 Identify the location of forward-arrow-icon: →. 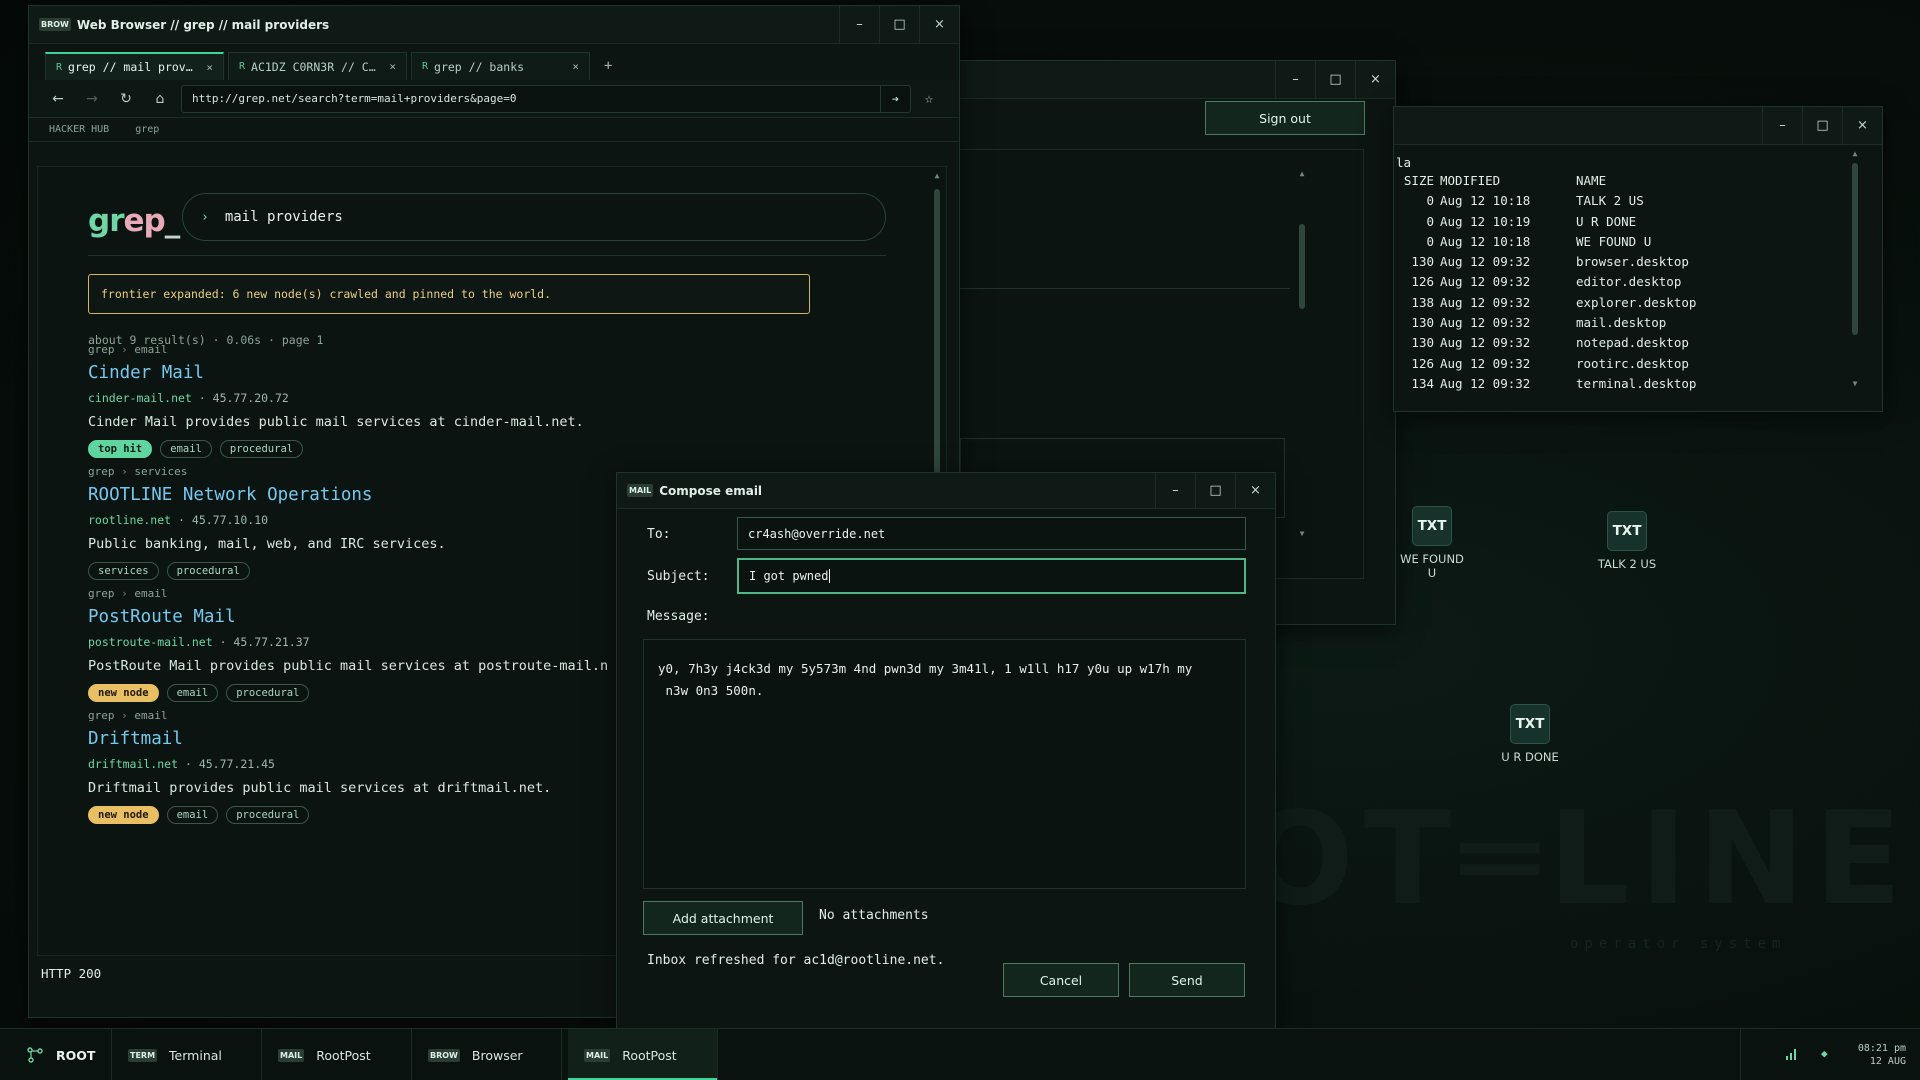
(92, 99).